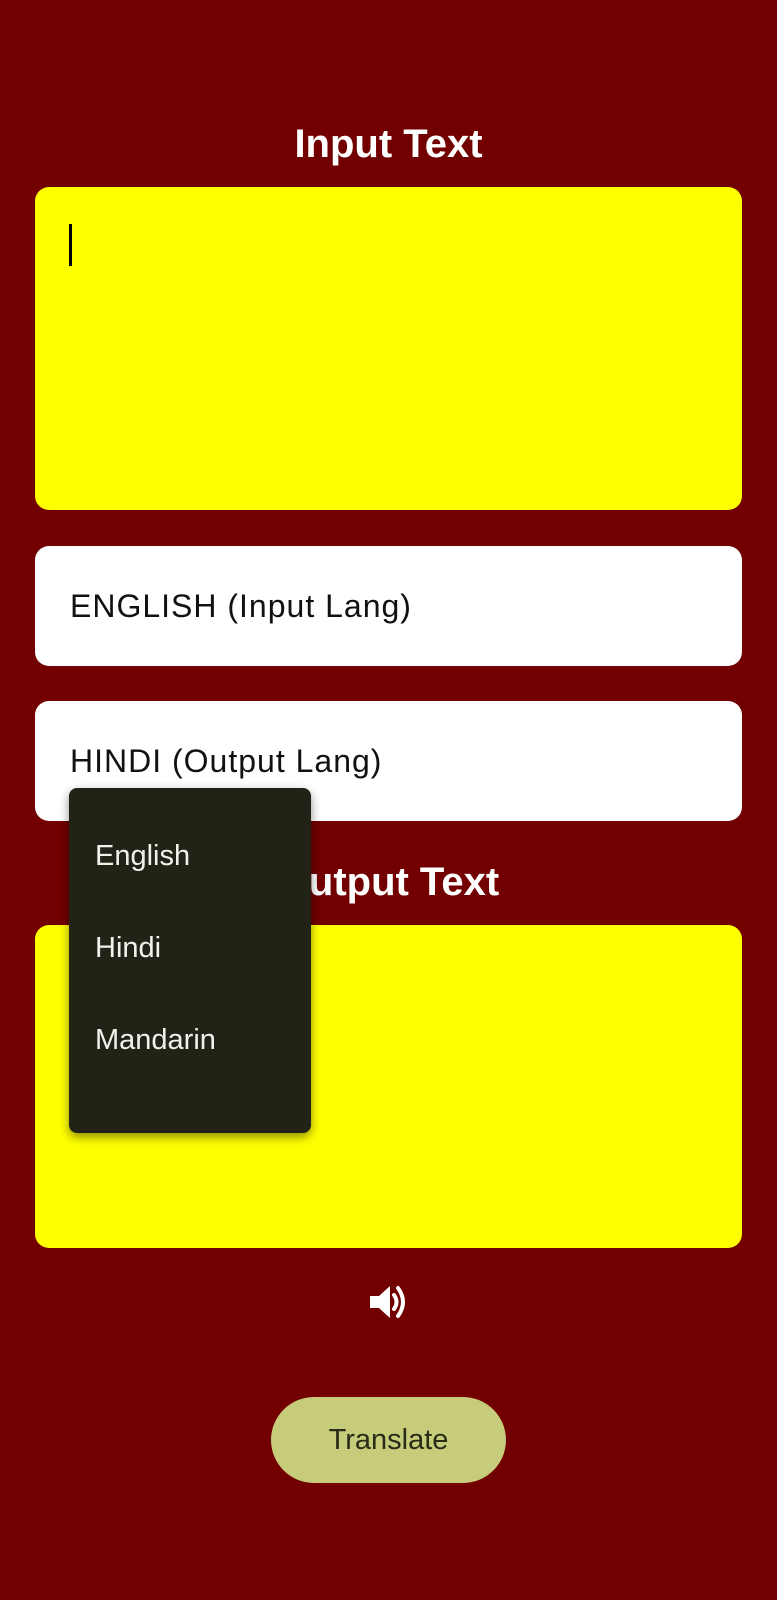  I want to click on language-dropdown-menu: English Hindi Mandarin, so click(190, 960).